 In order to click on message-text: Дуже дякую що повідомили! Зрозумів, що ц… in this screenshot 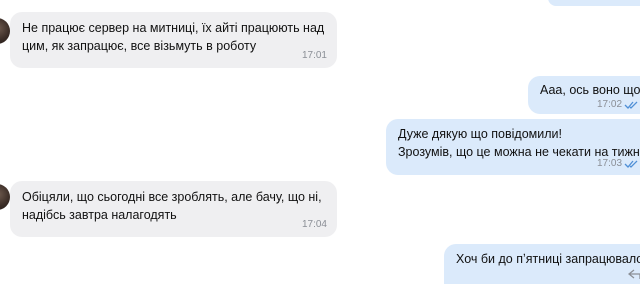, I will do `click(519, 143)`.